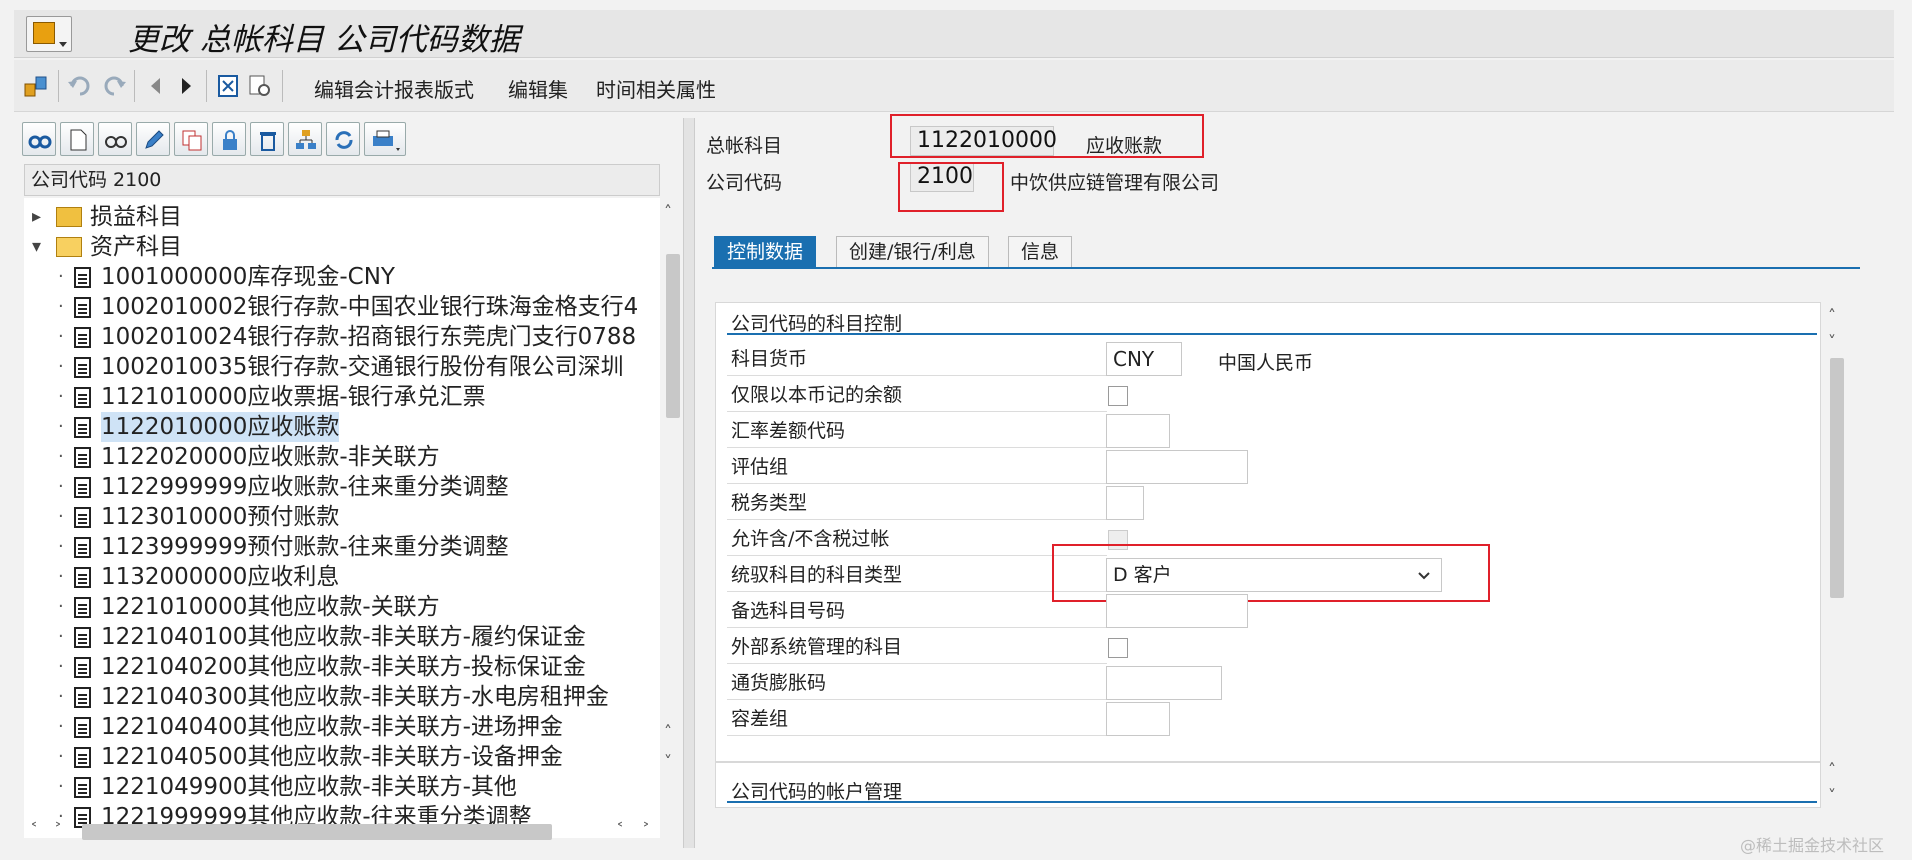 The image size is (1912, 860). Describe the element at coordinates (36, 247) in the screenshot. I see `chevron-down-icon: ▾` at that location.